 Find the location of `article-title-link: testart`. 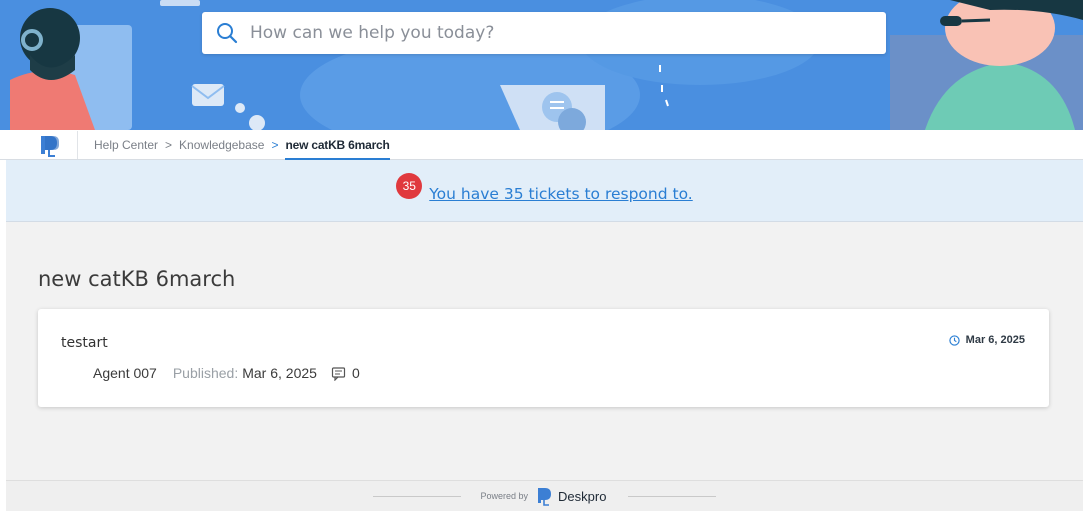

article-title-link: testart is located at coordinates (84, 343).